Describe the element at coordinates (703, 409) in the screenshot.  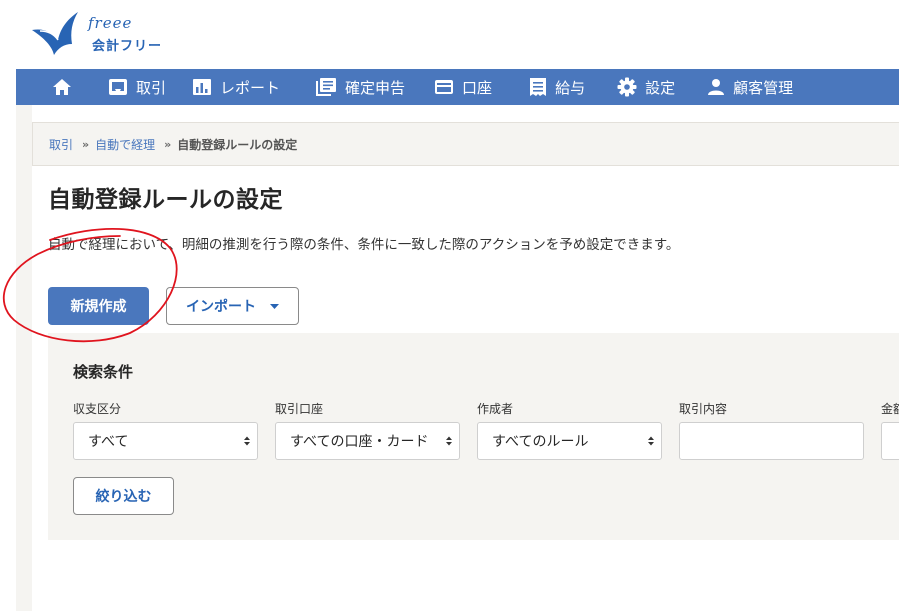
I see `label-description: 取引内容` at that location.